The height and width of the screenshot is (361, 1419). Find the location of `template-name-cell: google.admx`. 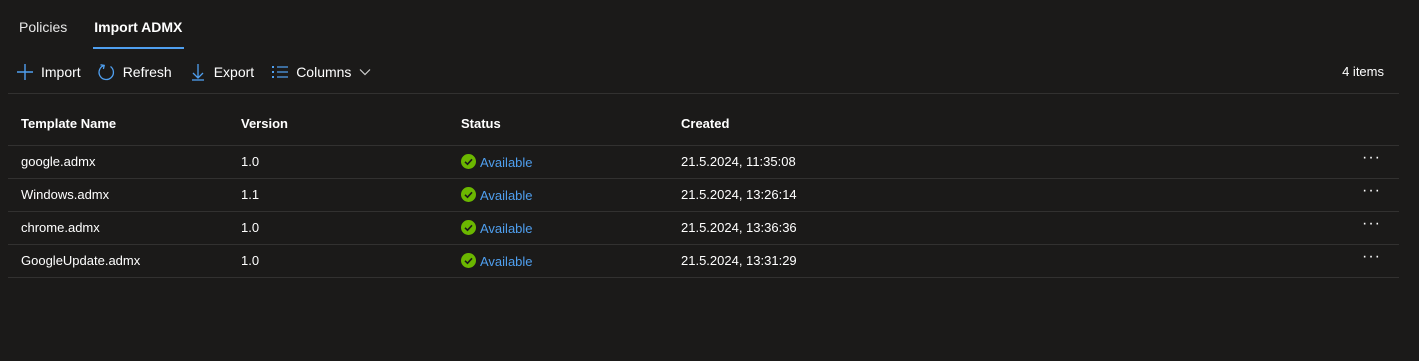

template-name-cell: google.admx is located at coordinates (58, 161).